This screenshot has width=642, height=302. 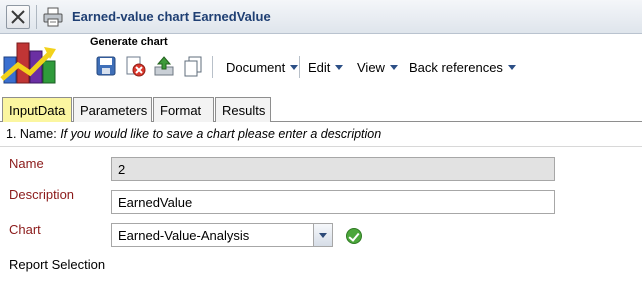 I want to click on tab-results-label: Results, so click(x=244, y=110).